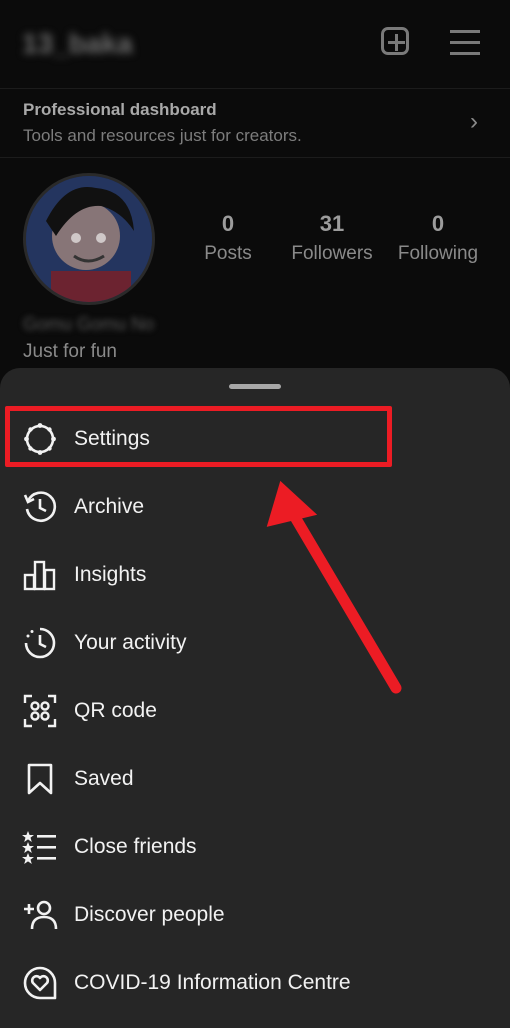 Image resolution: width=510 pixels, height=1028 pixels. What do you see at coordinates (332, 238) in the screenshot?
I see `stat-followers: 31 Followers` at bounding box center [332, 238].